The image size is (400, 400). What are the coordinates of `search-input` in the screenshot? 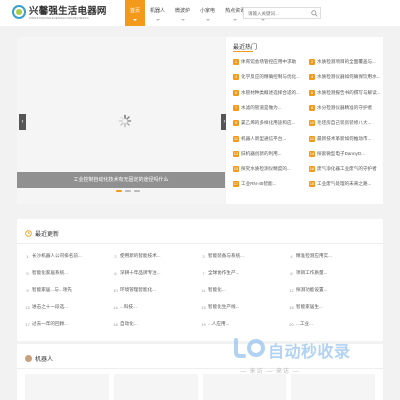 It's located at (274, 13).